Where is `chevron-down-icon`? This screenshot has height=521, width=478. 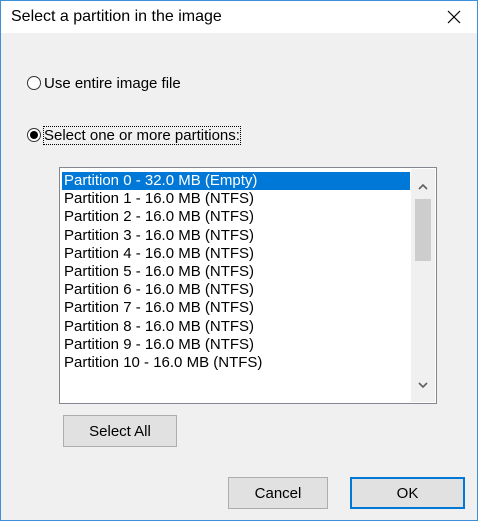
chevron-down-icon is located at coordinates (423, 384).